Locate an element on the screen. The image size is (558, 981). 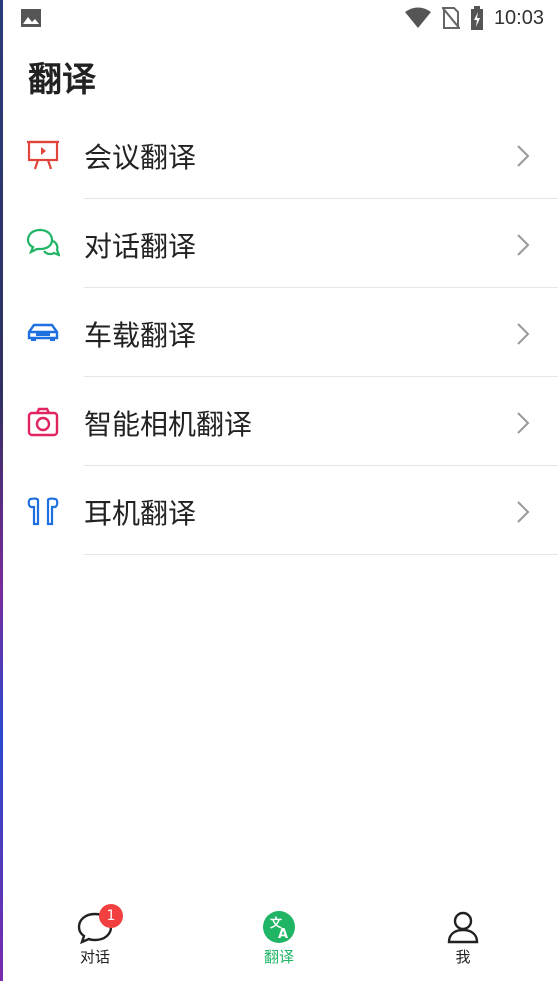
list-item-label: 车载翻译 is located at coordinates (140, 335).